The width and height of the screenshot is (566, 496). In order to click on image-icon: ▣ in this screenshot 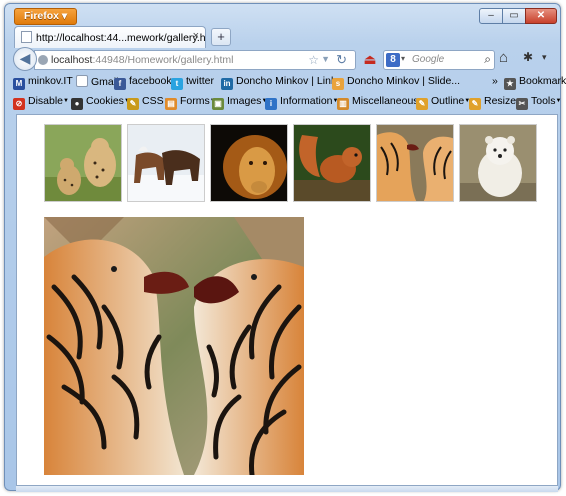, I will do `click(218, 104)`.